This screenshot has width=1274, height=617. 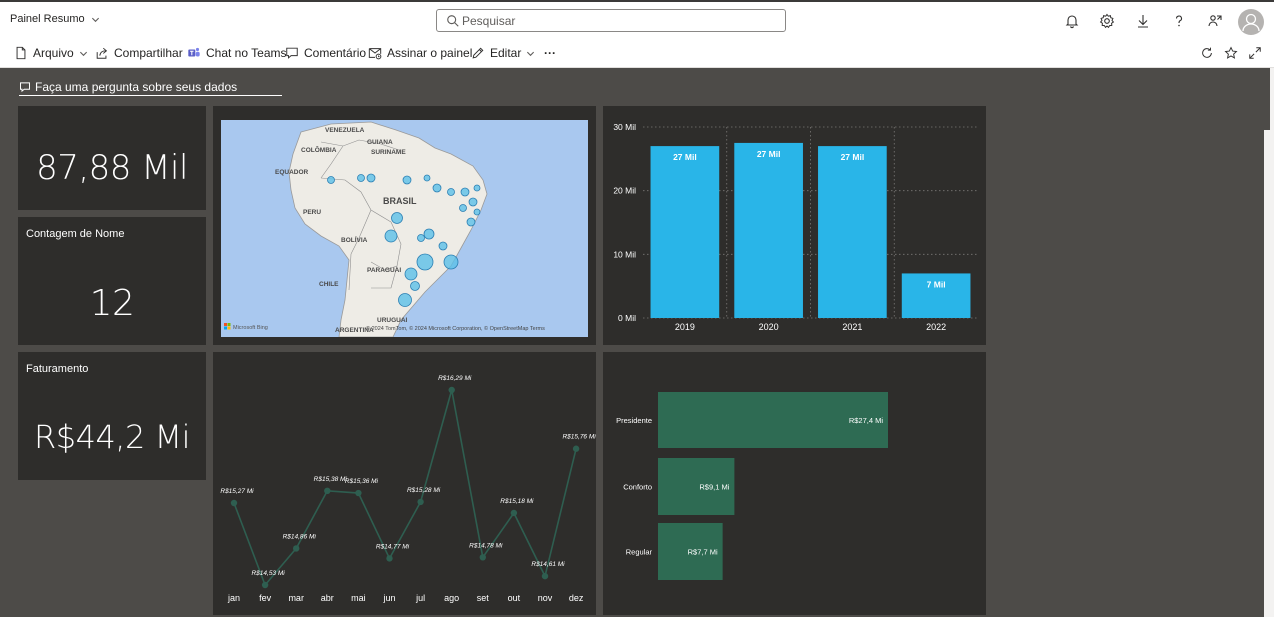 What do you see at coordinates (1207, 53) in the screenshot?
I see `refresh-icon` at bounding box center [1207, 53].